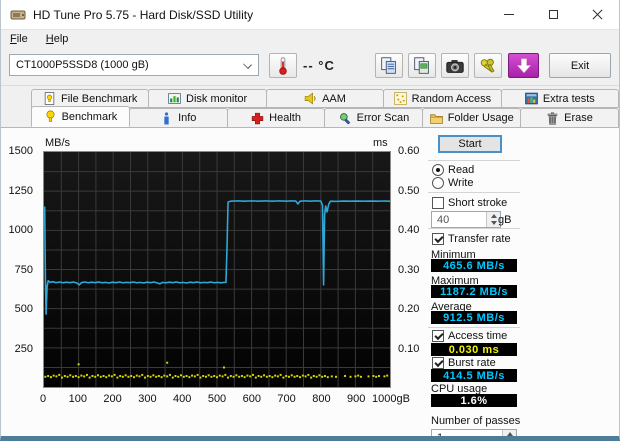 This screenshot has width=620, height=441. I want to click on tab-info: Info, so click(178, 117).